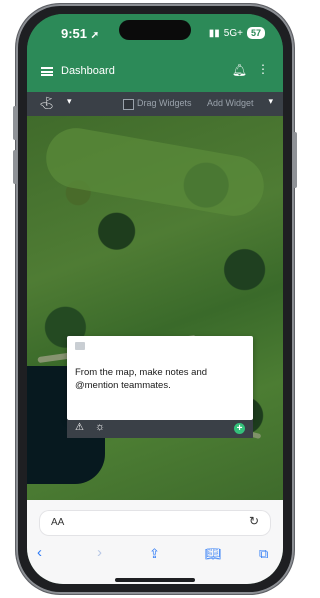 This screenshot has width=320, height=598. Describe the element at coordinates (254, 521) in the screenshot. I see `reload-icon: ↻` at that location.